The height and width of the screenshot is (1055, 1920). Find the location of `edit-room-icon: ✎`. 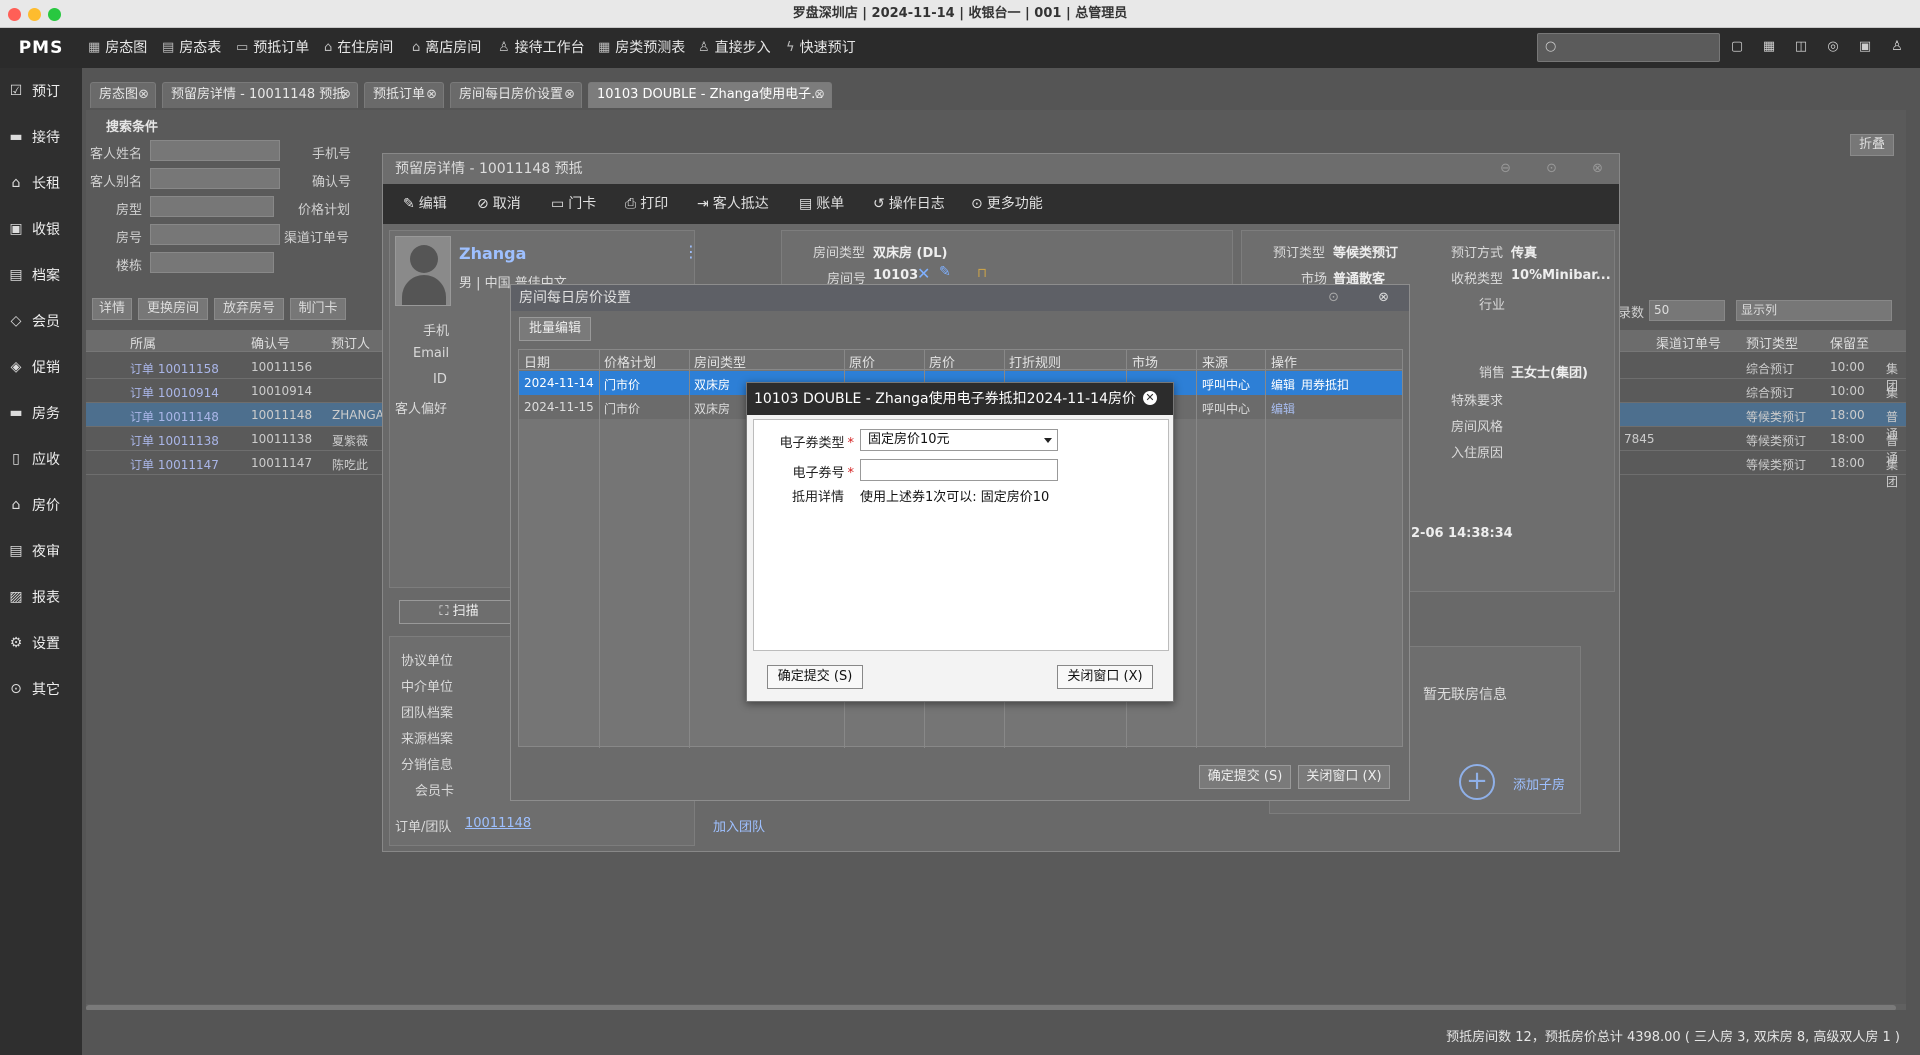

edit-room-icon: ✎ is located at coordinates (945, 272).